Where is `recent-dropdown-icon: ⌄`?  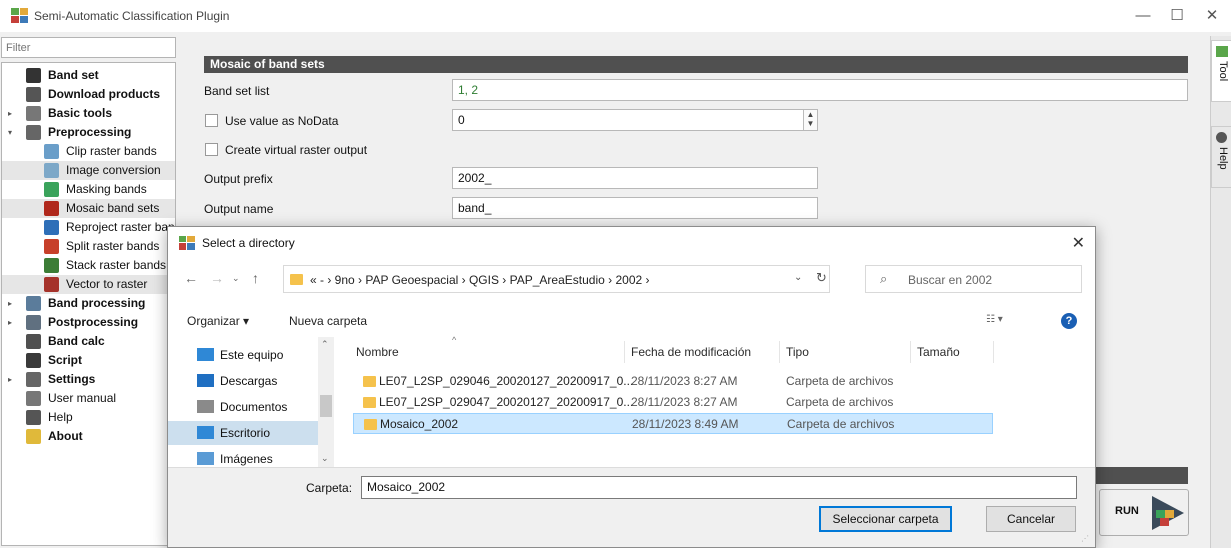
recent-dropdown-icon: ⌄ is located at coordinates (236, 278).